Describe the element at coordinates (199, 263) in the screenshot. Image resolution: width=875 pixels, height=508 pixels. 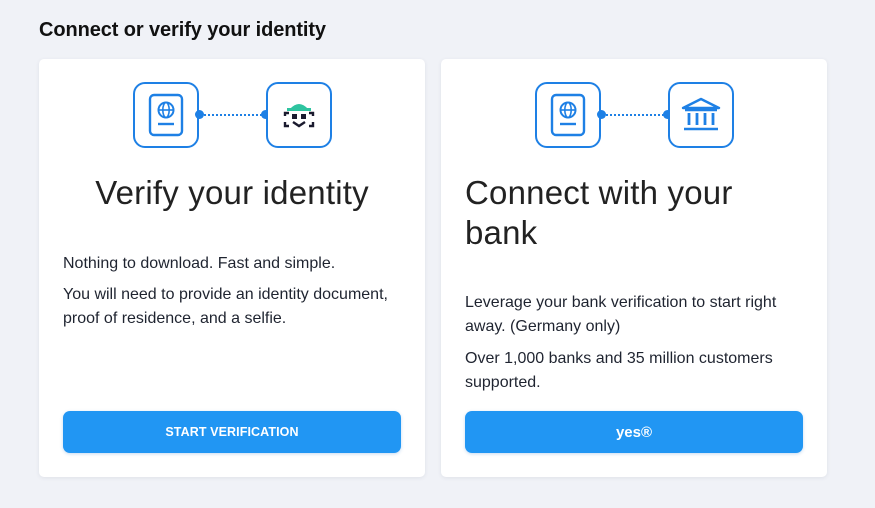
I see `card-description: Nothing to download. Fast and simple.` at that location.